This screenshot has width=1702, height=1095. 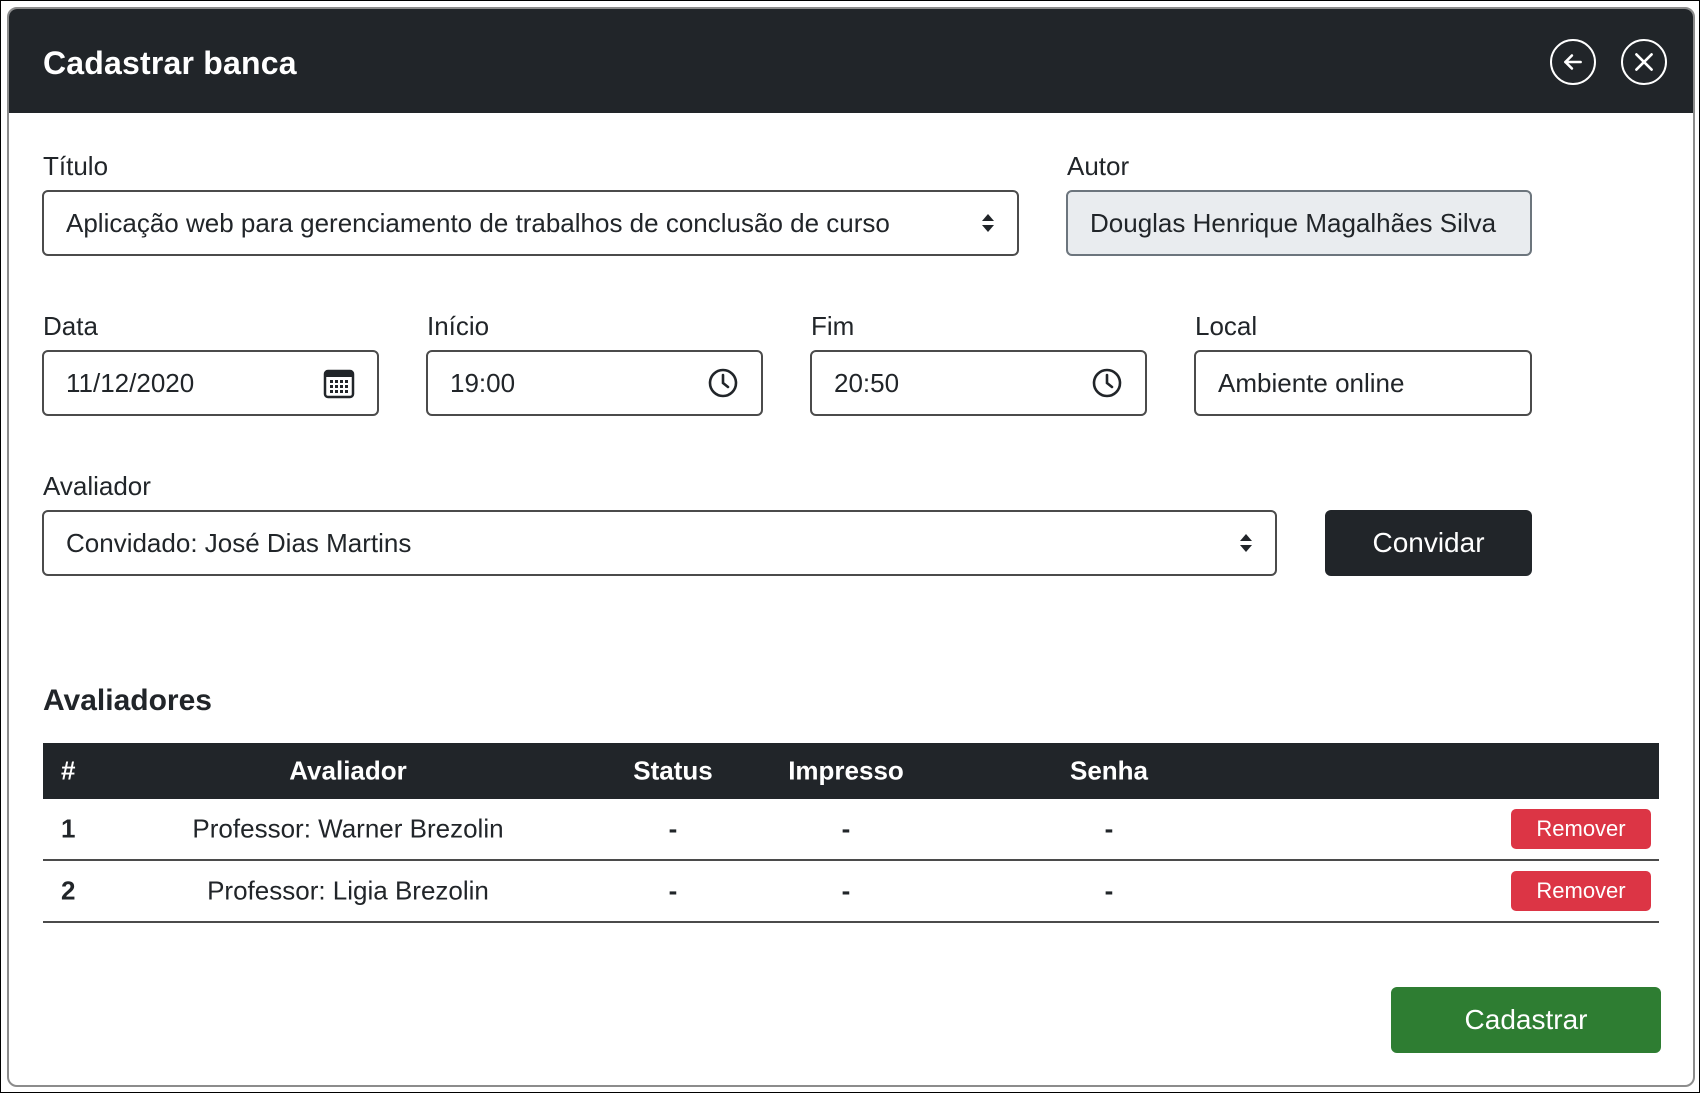 What do you see at coordinates (127, 700) in the screenshot?
I see `avaliadores-title: Avaliadores` at bounding box center [127, 700].